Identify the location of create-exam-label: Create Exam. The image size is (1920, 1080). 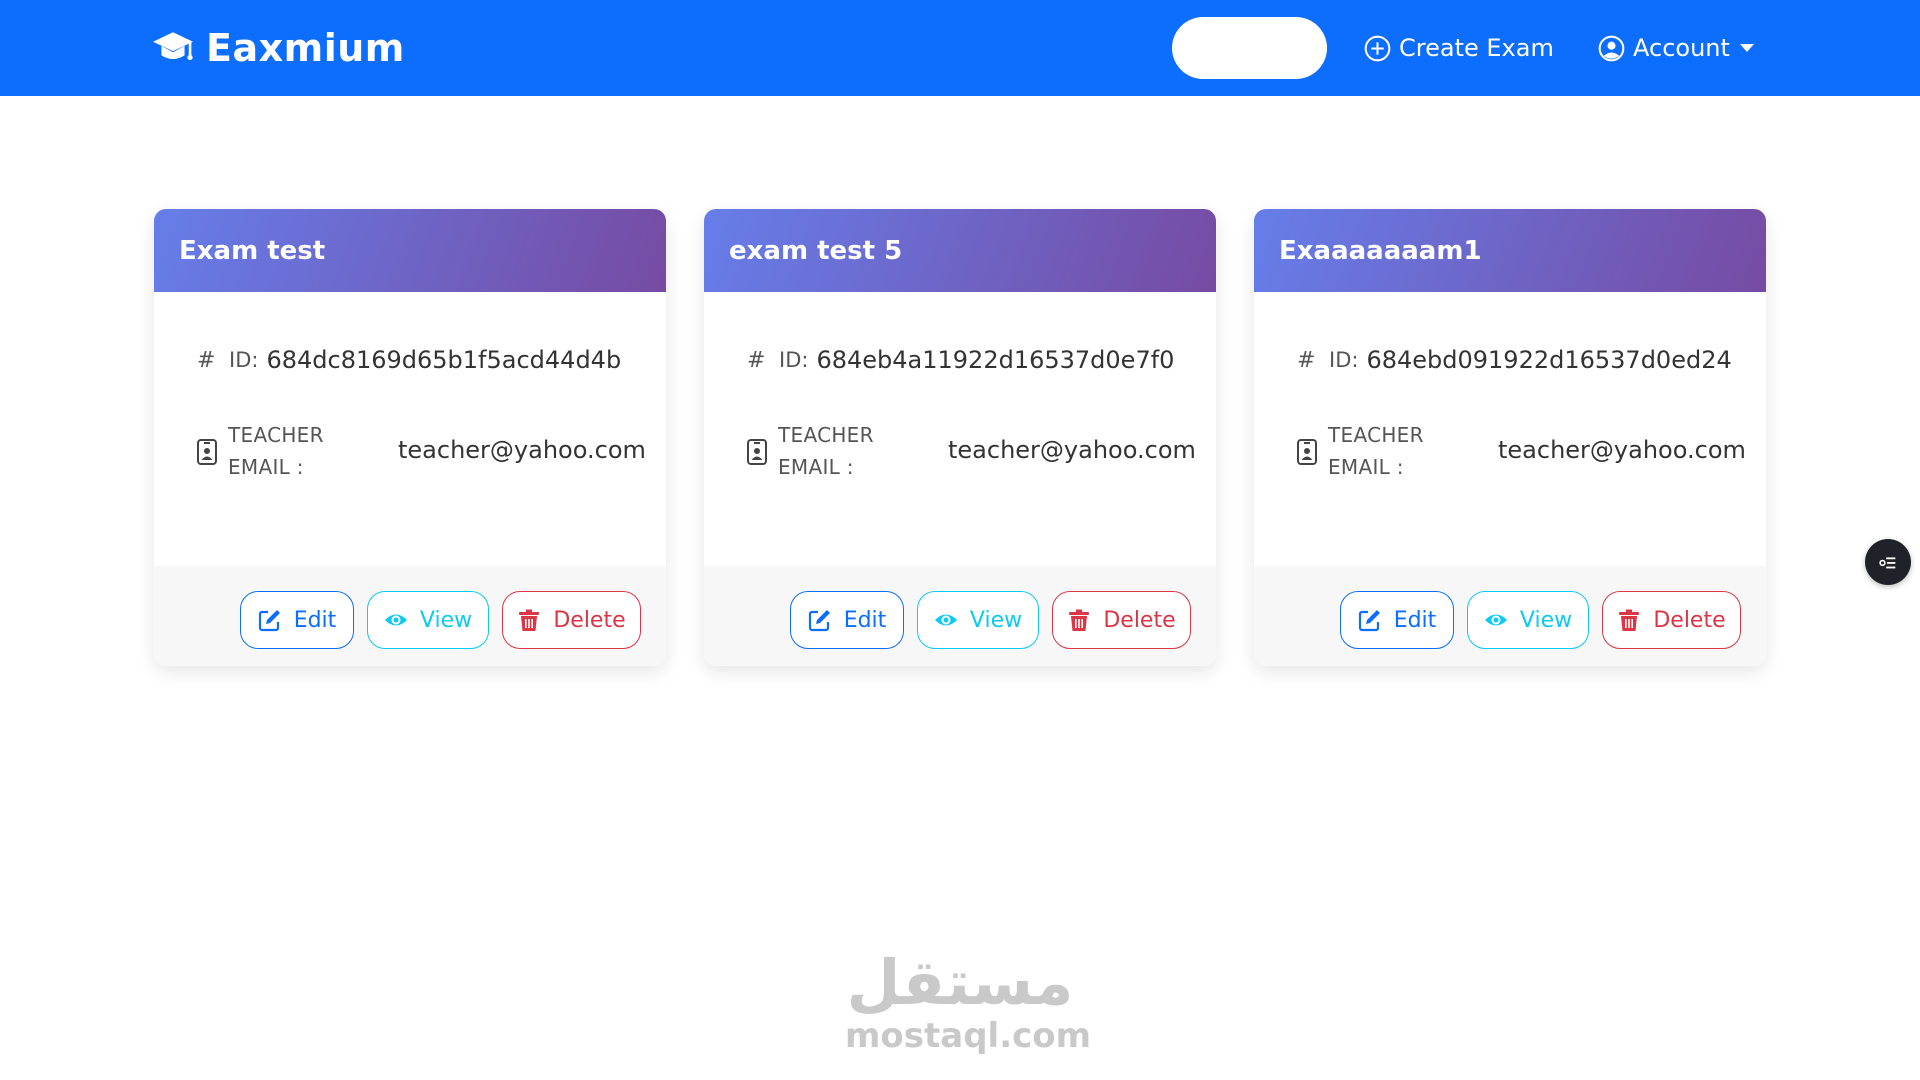
(1476, 48).